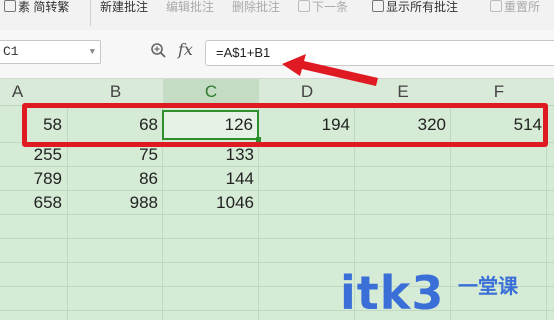  What do you see at coordinates (10, 6) in the screenshot?
I see `convert-icon` at bounding box center [10, 6].